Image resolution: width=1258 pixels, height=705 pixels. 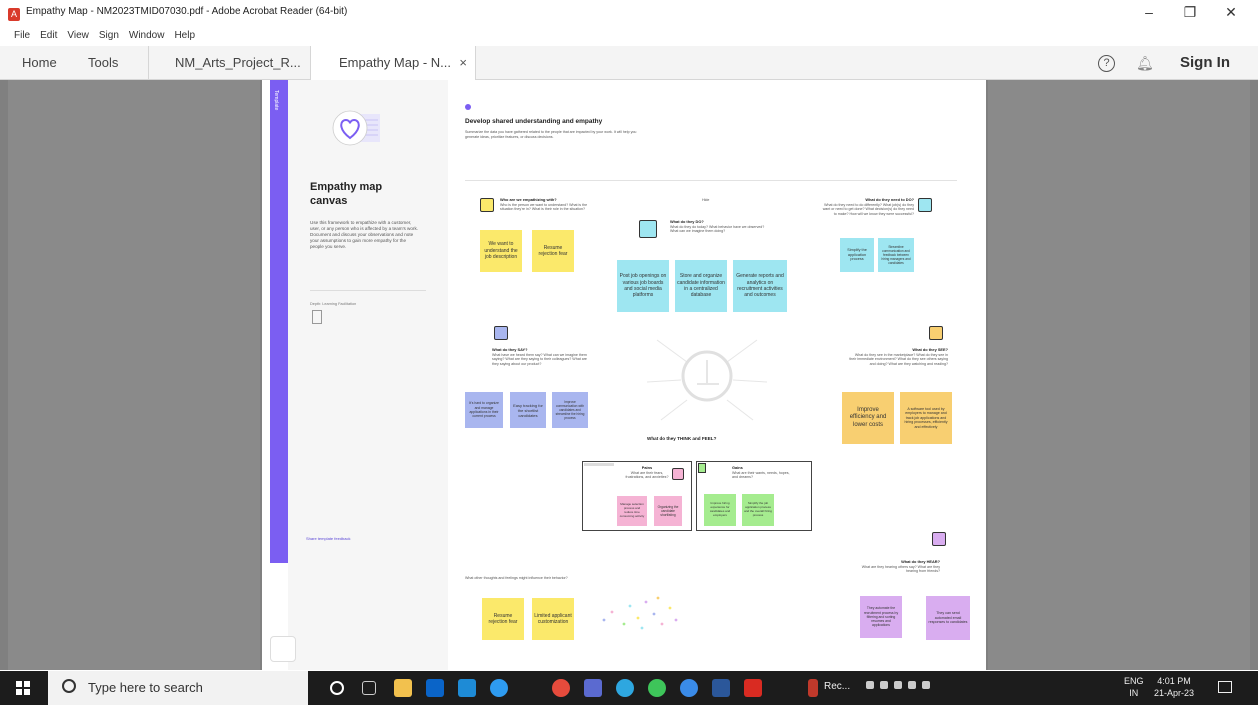 I want to click on search-icon, so click(x=69, y=686).